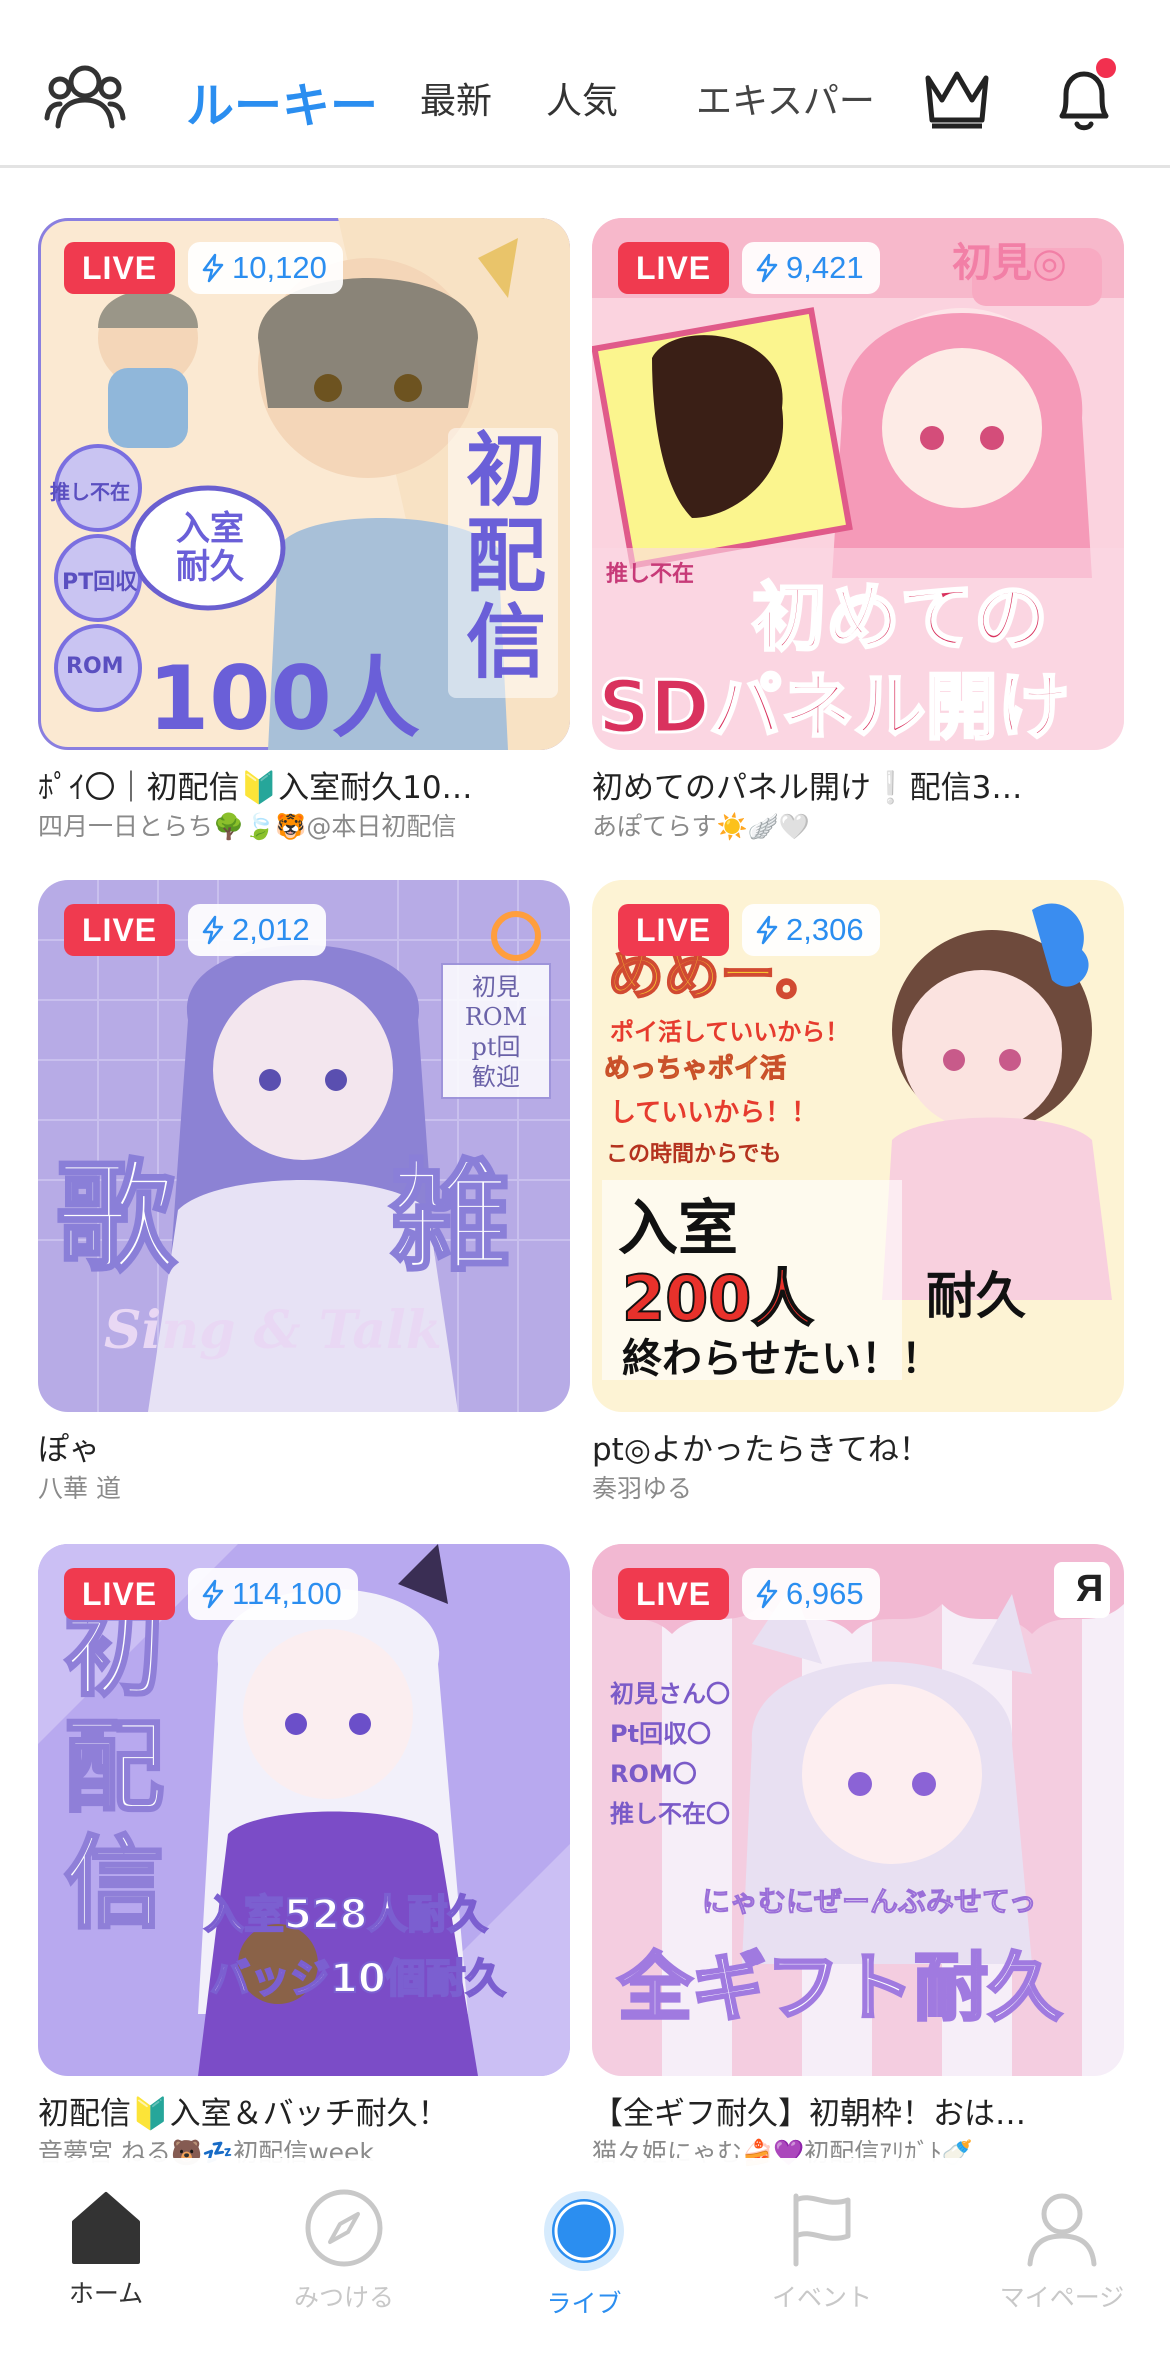 Image resolution: width=1170 pixels, height=2374 pixels. I want to click on live-icon, so click(584, 2231).